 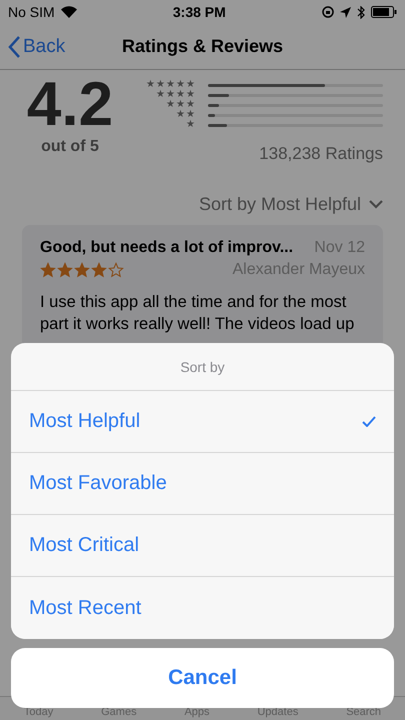 What do you see at coordinates (175, 95) in the screenshot?
I see `star-level-label: ★★★★` at bounding box center [175, 95].